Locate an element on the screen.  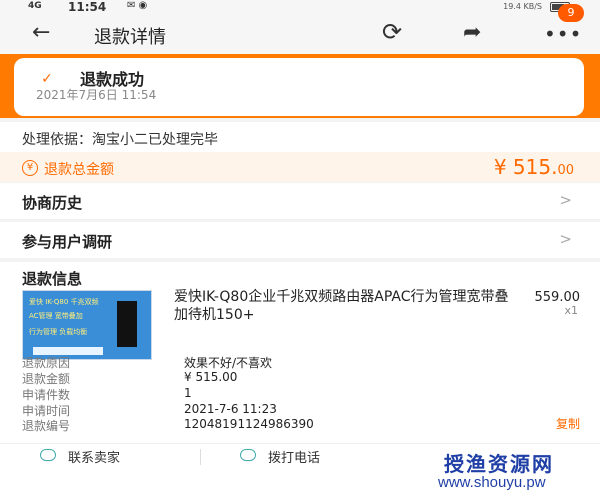
page-title: 退款详情 is located at coordinates (130, 37).